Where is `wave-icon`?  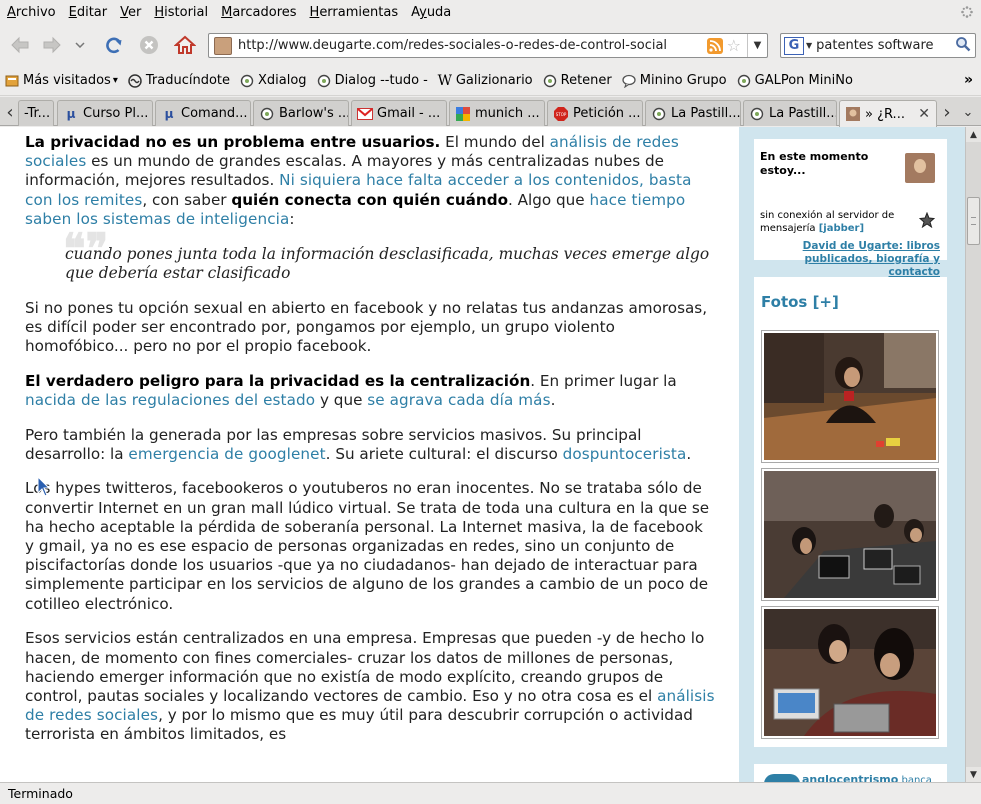
wave-icon is located at coordinates (135, 81).